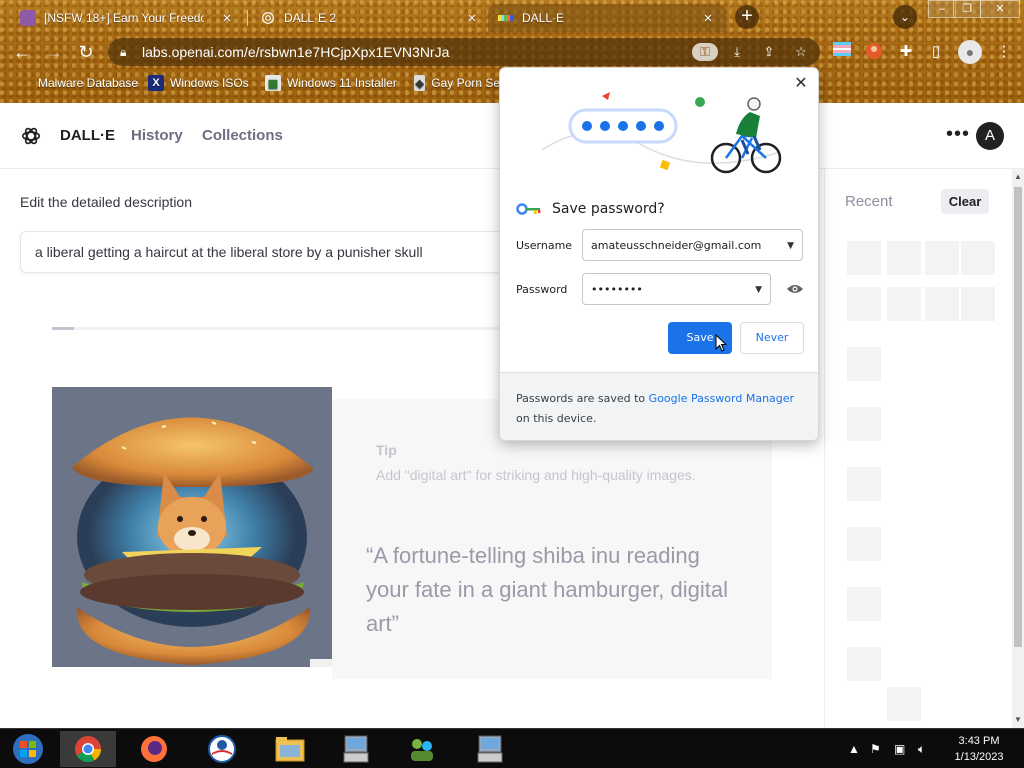 The height and width of the screenshot is (768, 1024). Describe the element at coordinates (874, 52) in the screenshot. I see `extension-avatar-icon` at that location.